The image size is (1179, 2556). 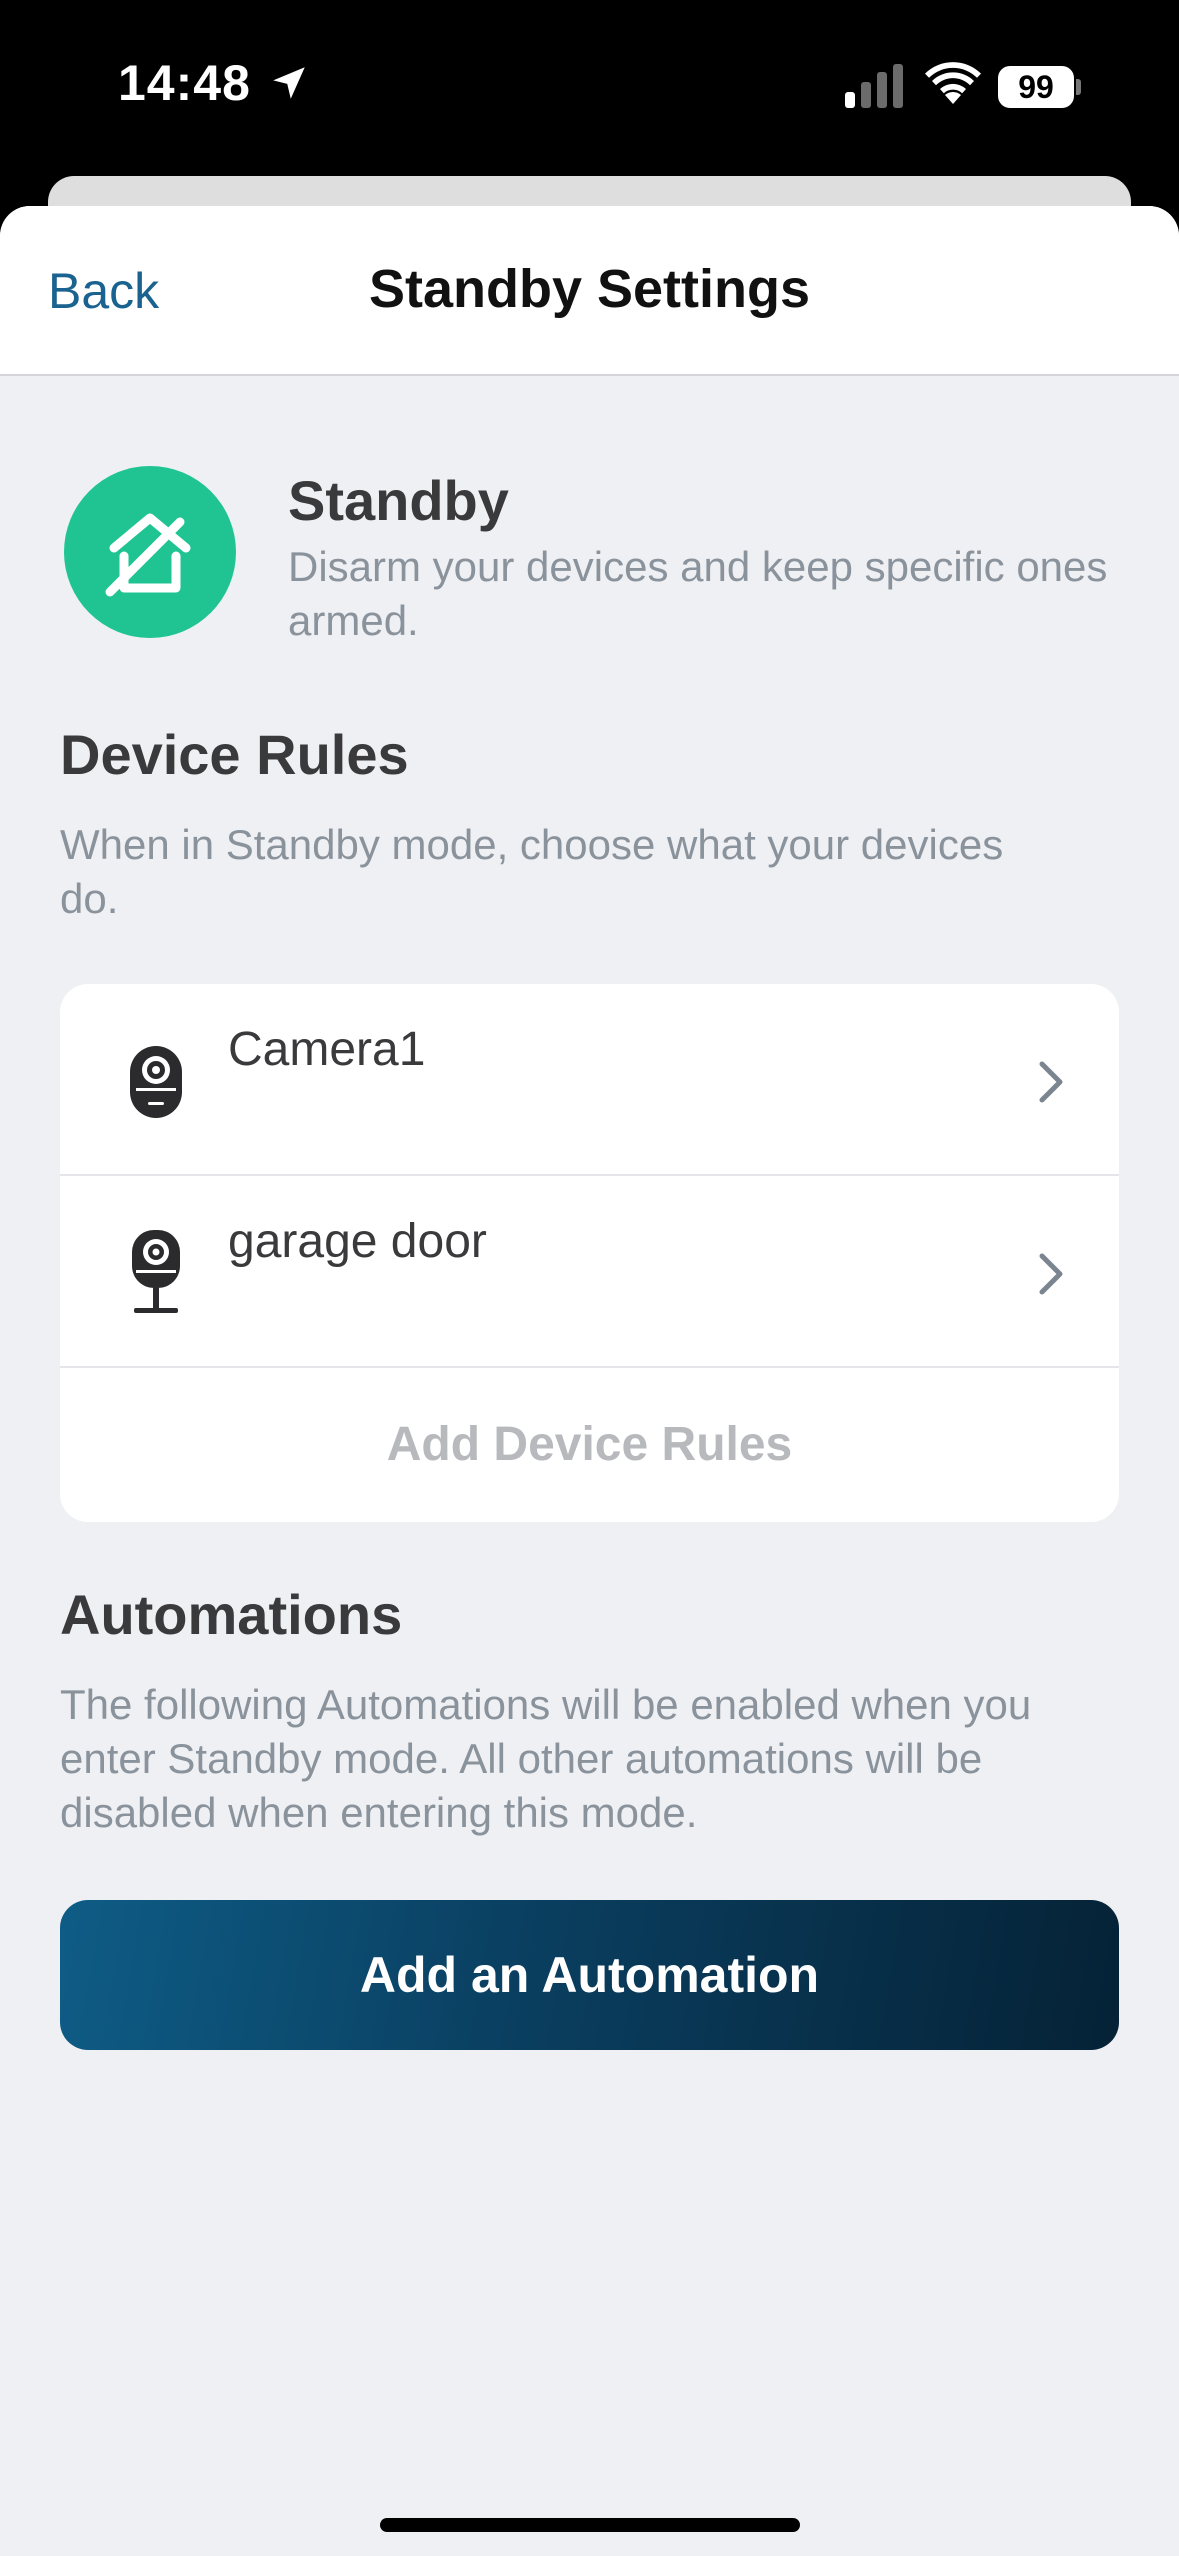 I want to click on camera-stand-icon, so click(x=156, y=1271).